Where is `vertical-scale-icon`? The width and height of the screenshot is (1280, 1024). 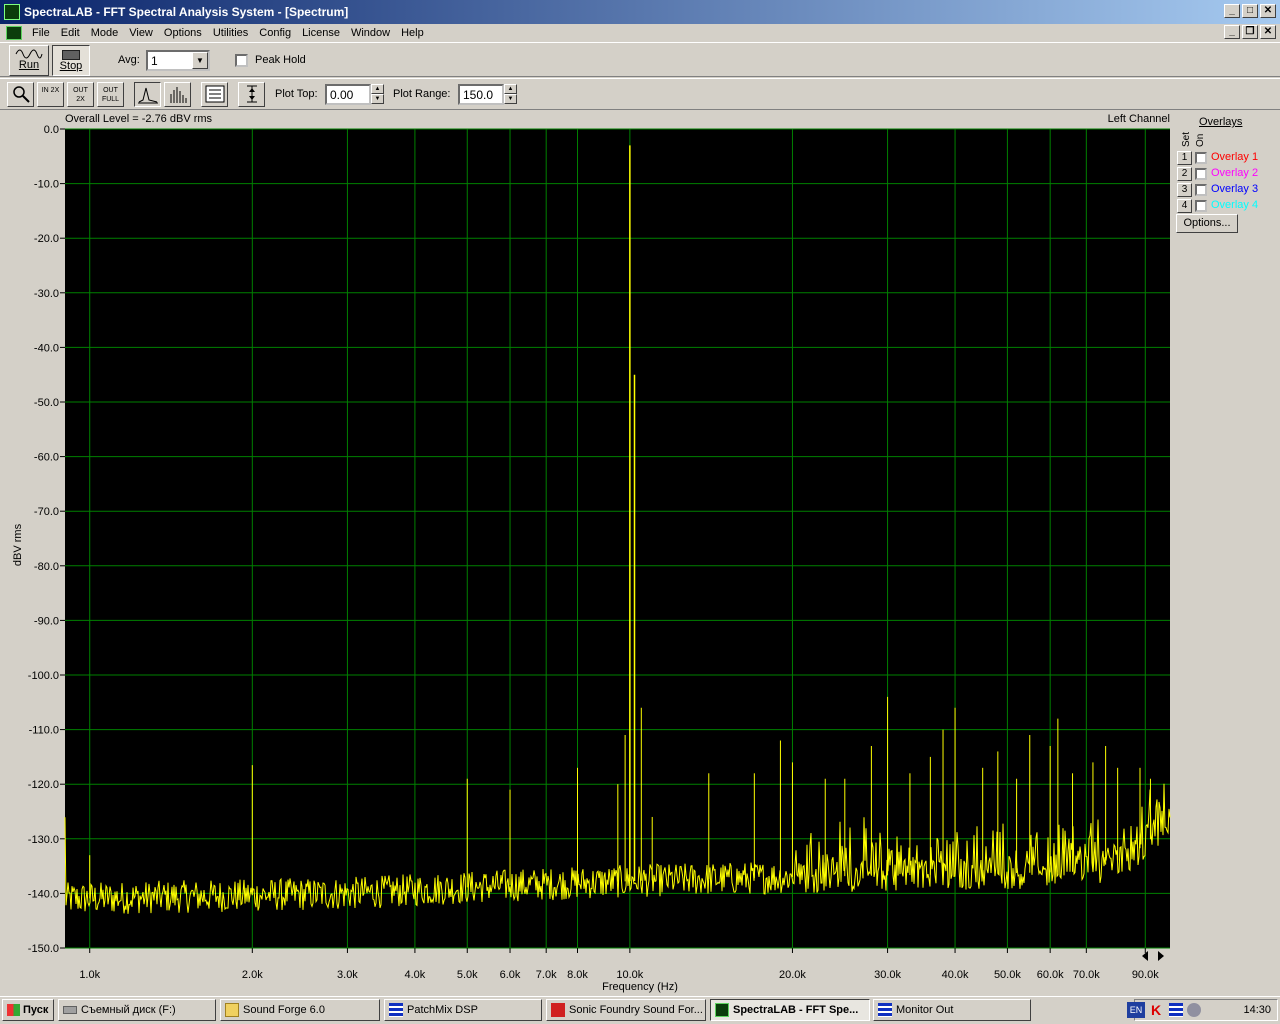
vertical-scale-icon is located at coordinates (251, 94).